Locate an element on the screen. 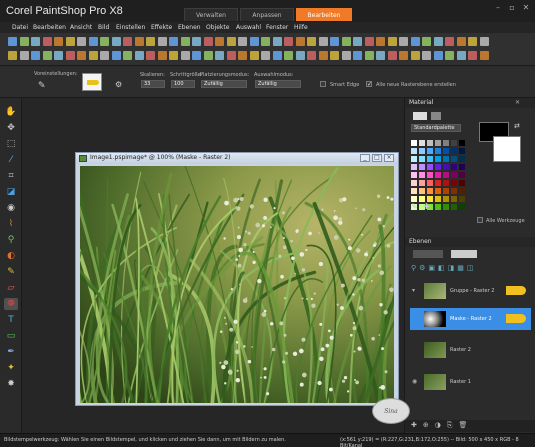 The image size is (535, 447). selection-mode-select: Zufällig is located at coordinates (278, 84).